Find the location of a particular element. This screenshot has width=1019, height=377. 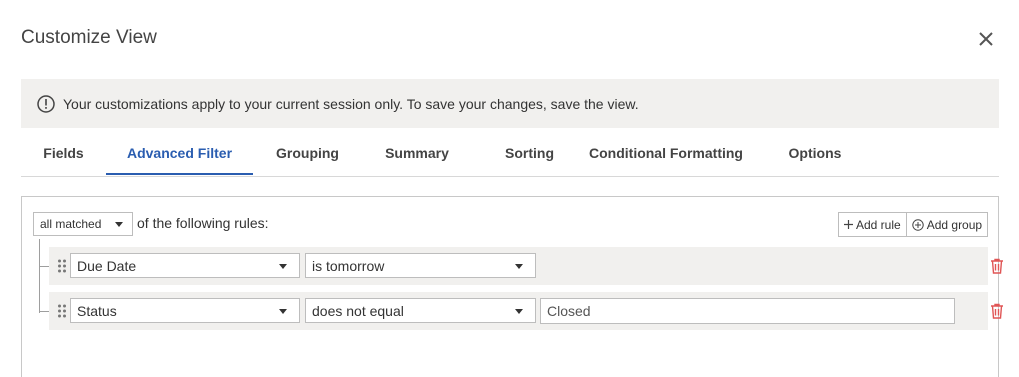

add-group-button: Add group is located at coordinates (946, 224).